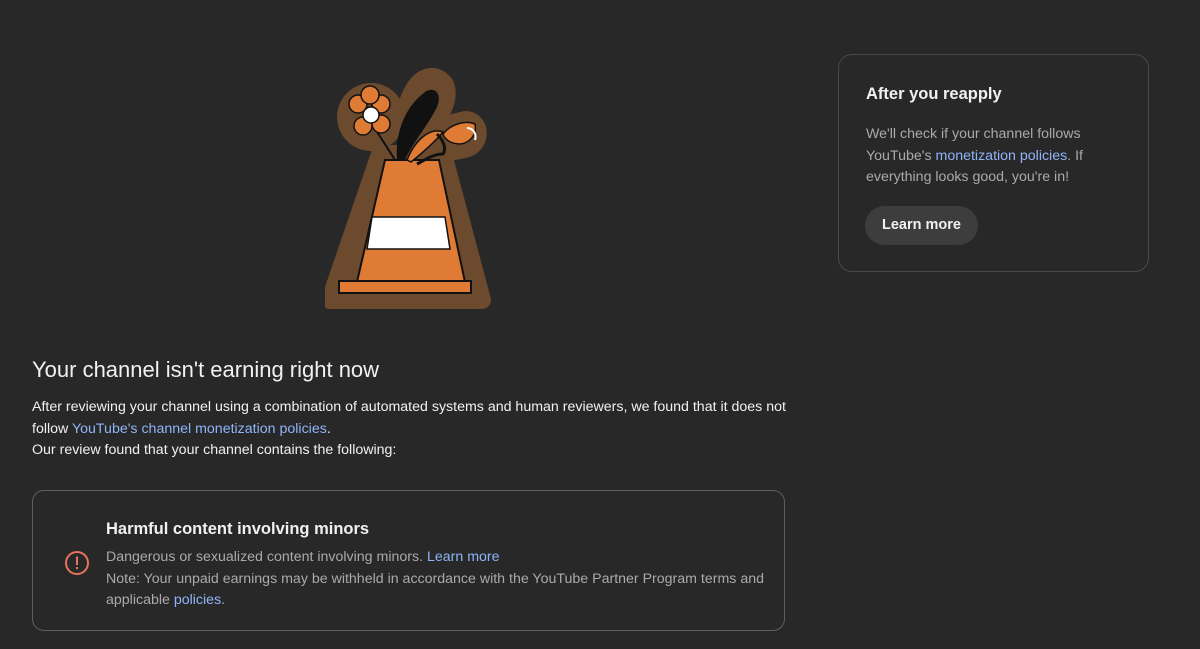  Describe the element at coordinates (463, 557) in the screenshot. I see `issue-learn-more-link: Learn more` at that location.